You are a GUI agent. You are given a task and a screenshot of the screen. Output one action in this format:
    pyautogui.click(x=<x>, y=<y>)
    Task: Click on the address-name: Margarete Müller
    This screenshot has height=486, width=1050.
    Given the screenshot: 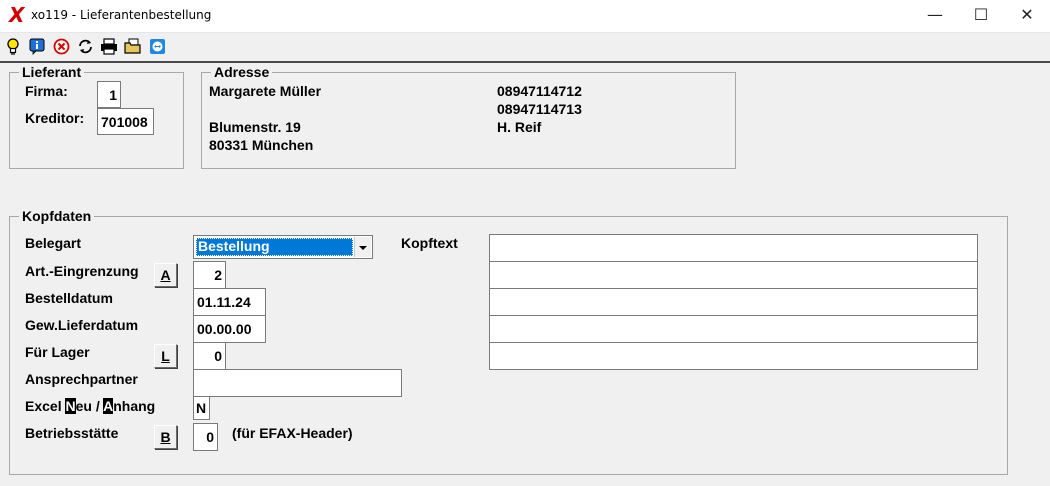 What is the action you would take?
    pyautogui.click(x=265, y=91)
    